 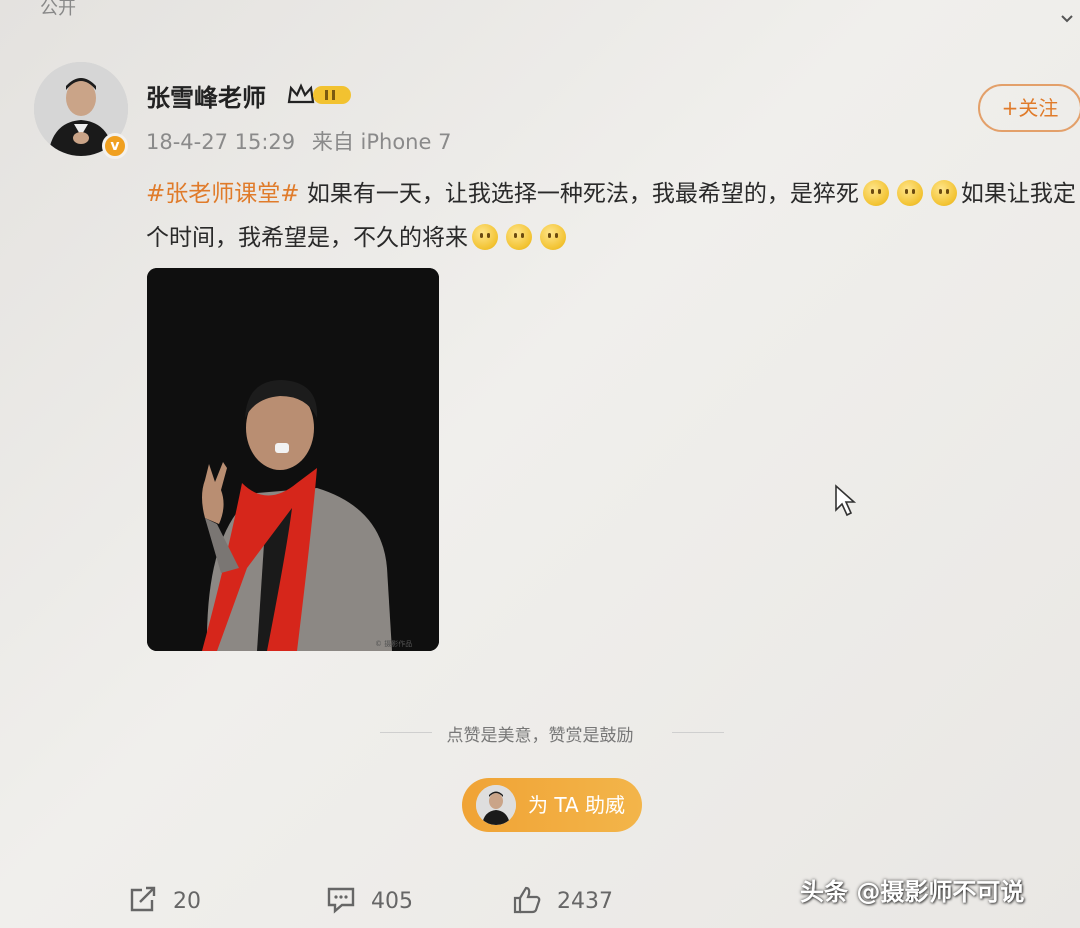 I want to click on post-photo: © 摄影作品, so click(x=293, y=459).